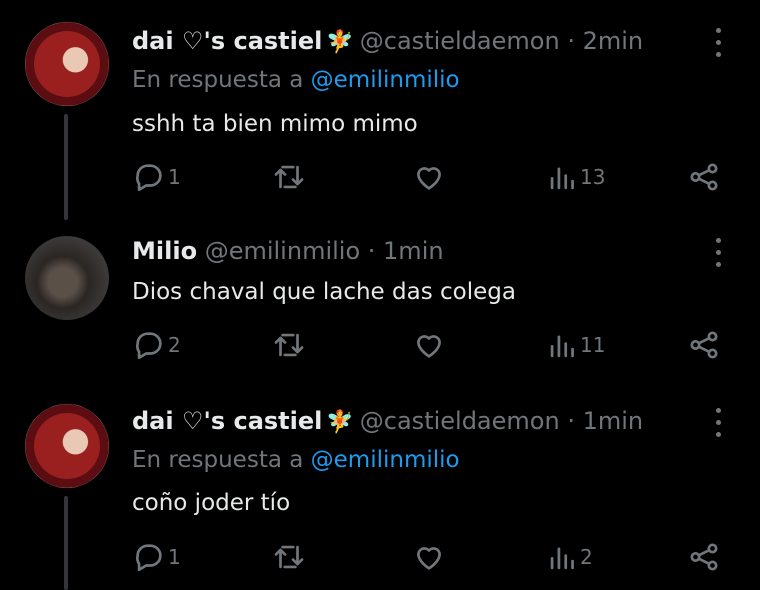  I want to click on views-count: 11, so click(593, 345).